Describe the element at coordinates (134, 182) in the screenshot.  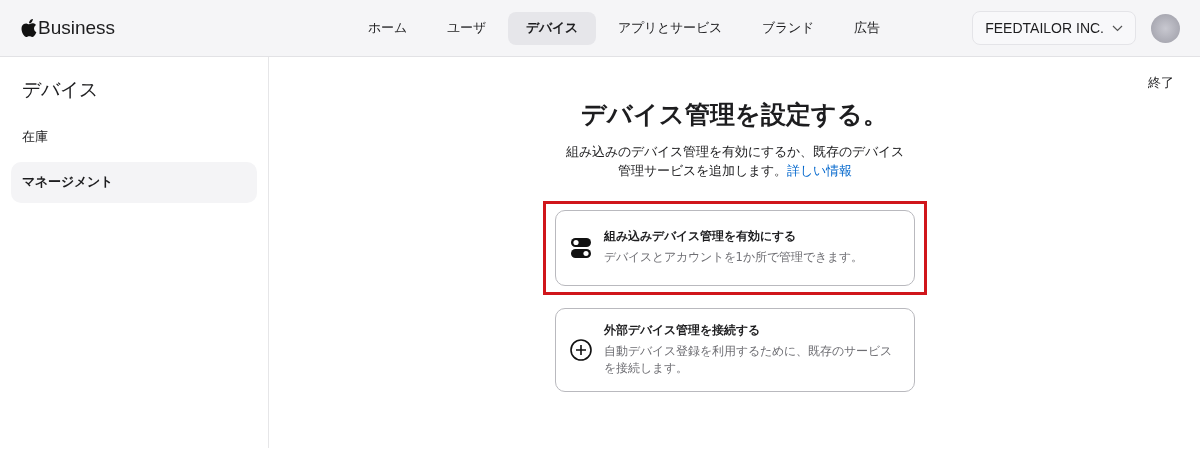
I see `sidebar-item: マネージメント` at that location.